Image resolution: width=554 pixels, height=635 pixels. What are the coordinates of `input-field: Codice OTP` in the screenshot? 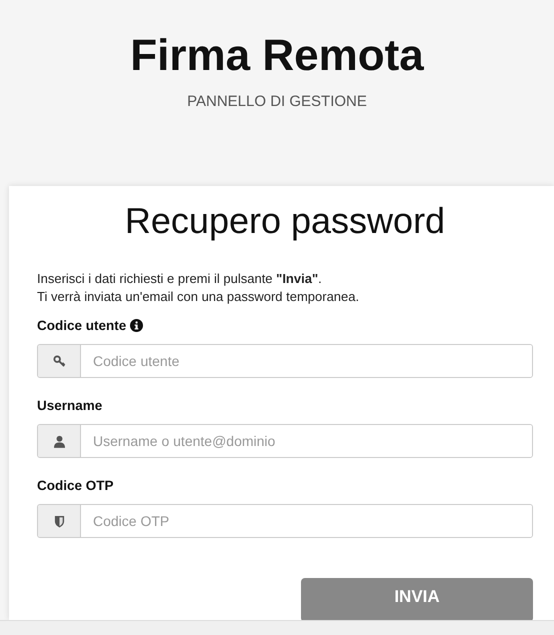 It's located at (285, 521).